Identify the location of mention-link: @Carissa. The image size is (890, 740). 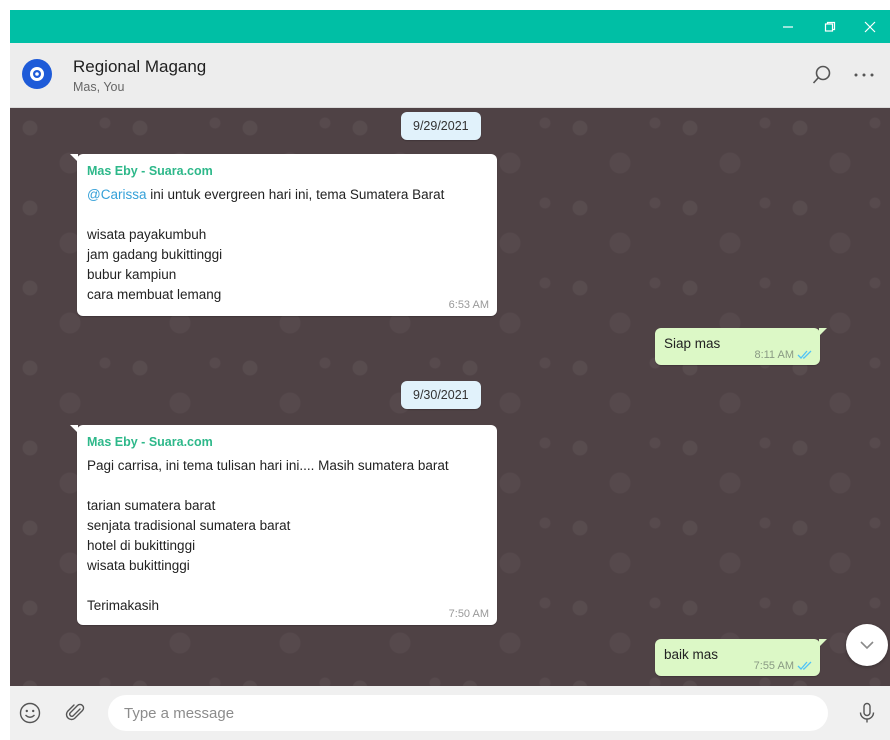
(116, 194).